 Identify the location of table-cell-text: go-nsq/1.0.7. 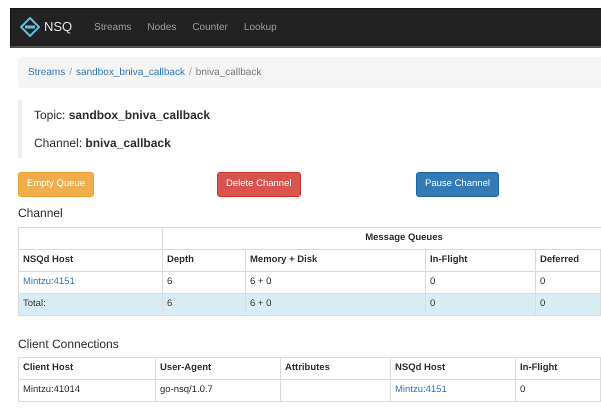
(186, 390).